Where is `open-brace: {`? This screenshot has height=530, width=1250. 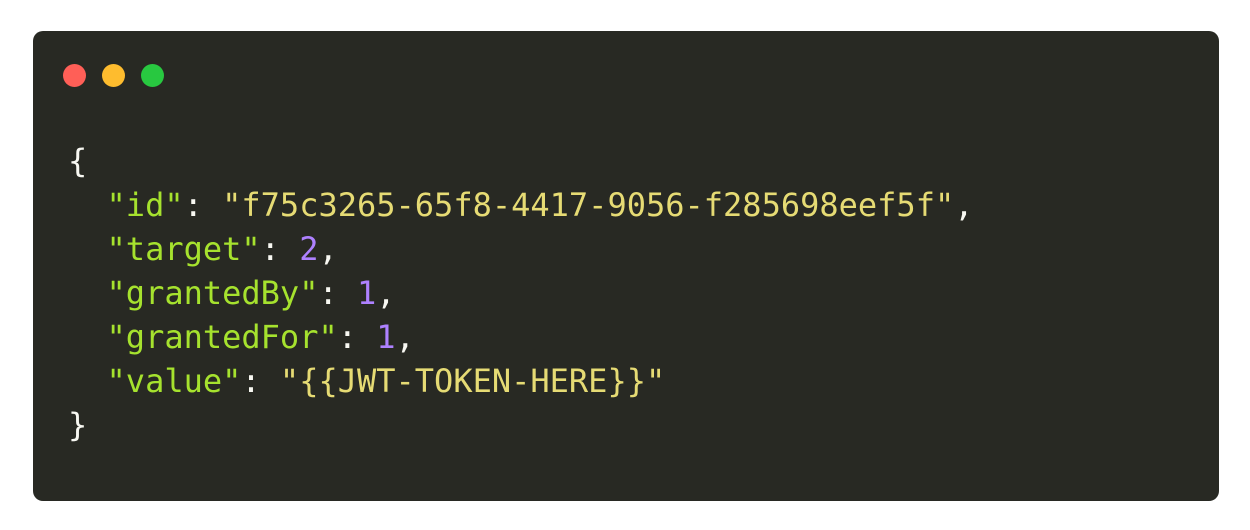 open-brace: { is located at coordinates (78, 161).